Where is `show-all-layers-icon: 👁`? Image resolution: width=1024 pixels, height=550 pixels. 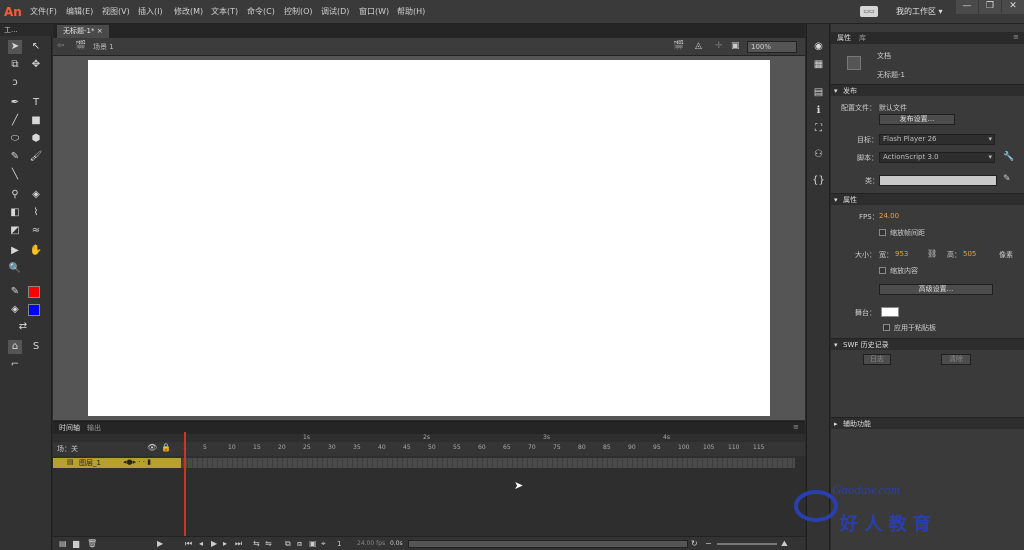
show-all-layers-icon: 👁 is located at coordinates (152, 447).